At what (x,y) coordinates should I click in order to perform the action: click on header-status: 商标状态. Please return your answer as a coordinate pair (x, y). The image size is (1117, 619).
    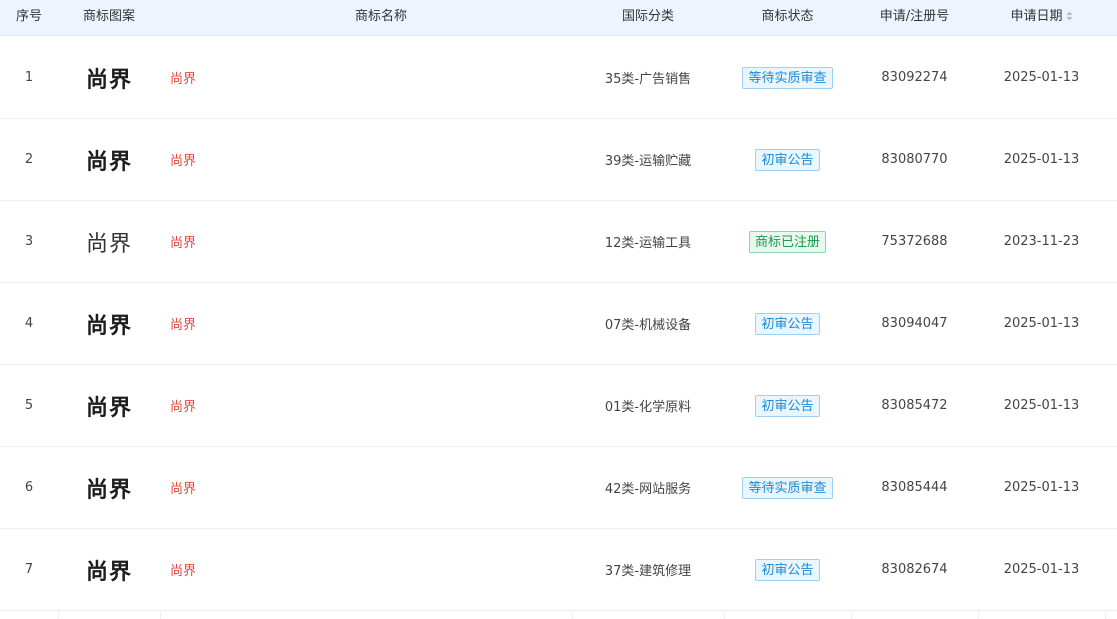
    Looking at the image, I should click on (787, 16).